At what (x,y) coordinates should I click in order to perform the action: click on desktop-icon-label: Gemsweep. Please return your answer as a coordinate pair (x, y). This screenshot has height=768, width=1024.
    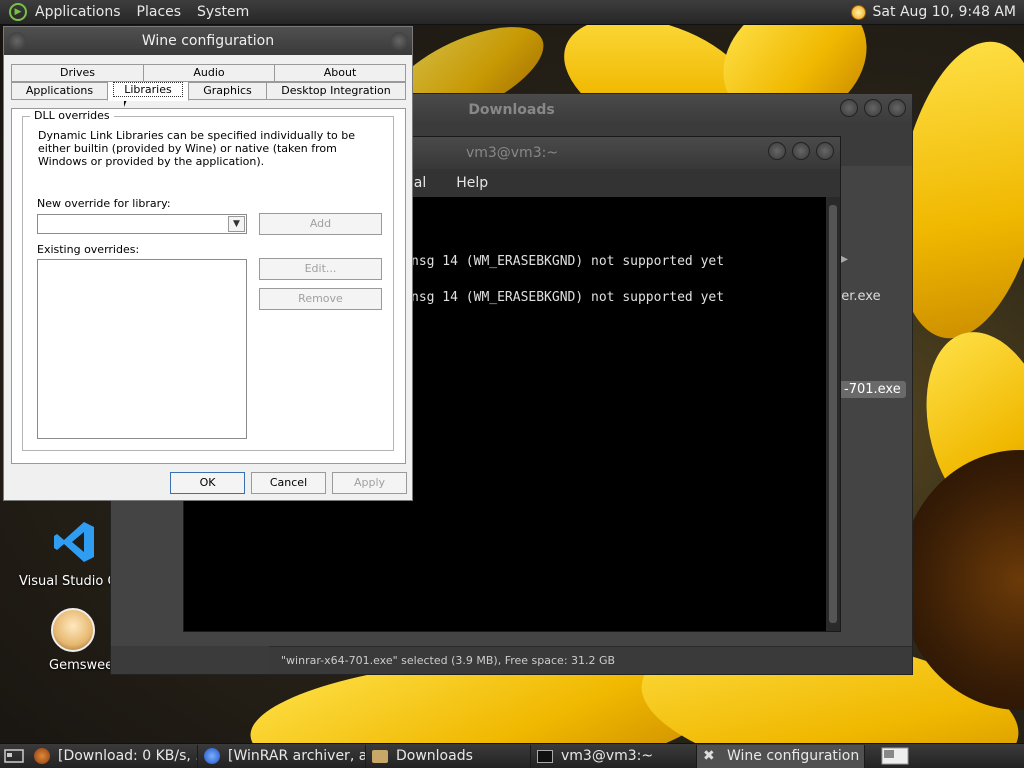
    Looking at the image, I should click on (85, 665).